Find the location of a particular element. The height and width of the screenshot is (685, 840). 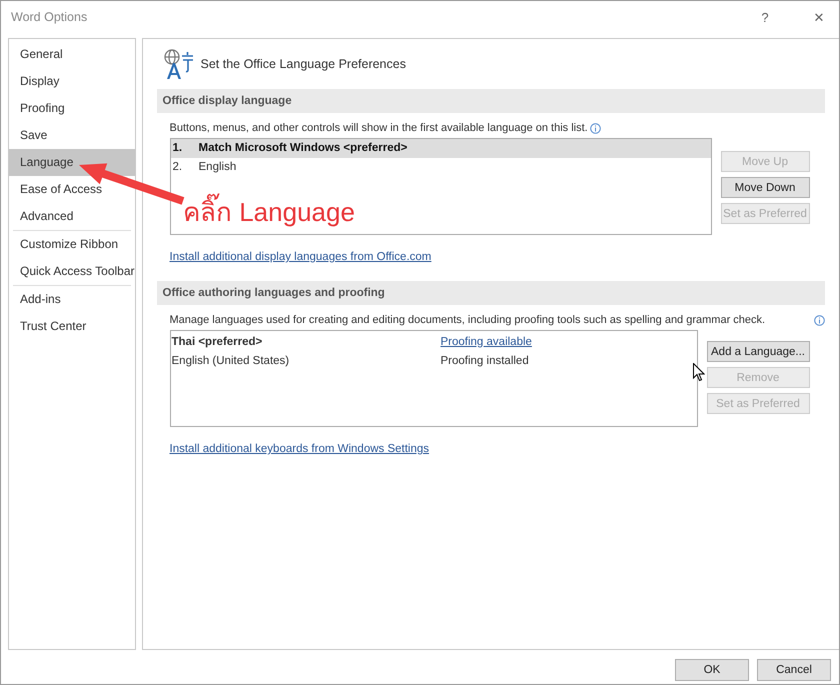

proofing-status: Proofing installed is located at coordinates (484, 361).